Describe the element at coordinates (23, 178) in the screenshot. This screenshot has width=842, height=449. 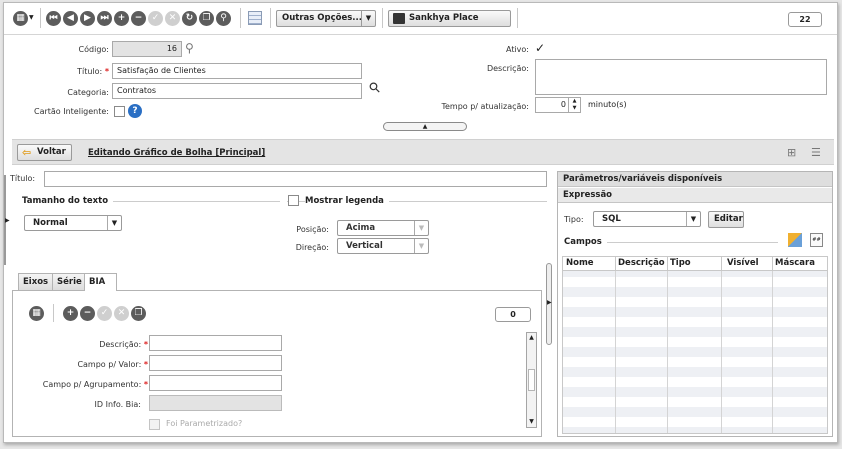
I see `chart-titulo-label: Título:` at that location.